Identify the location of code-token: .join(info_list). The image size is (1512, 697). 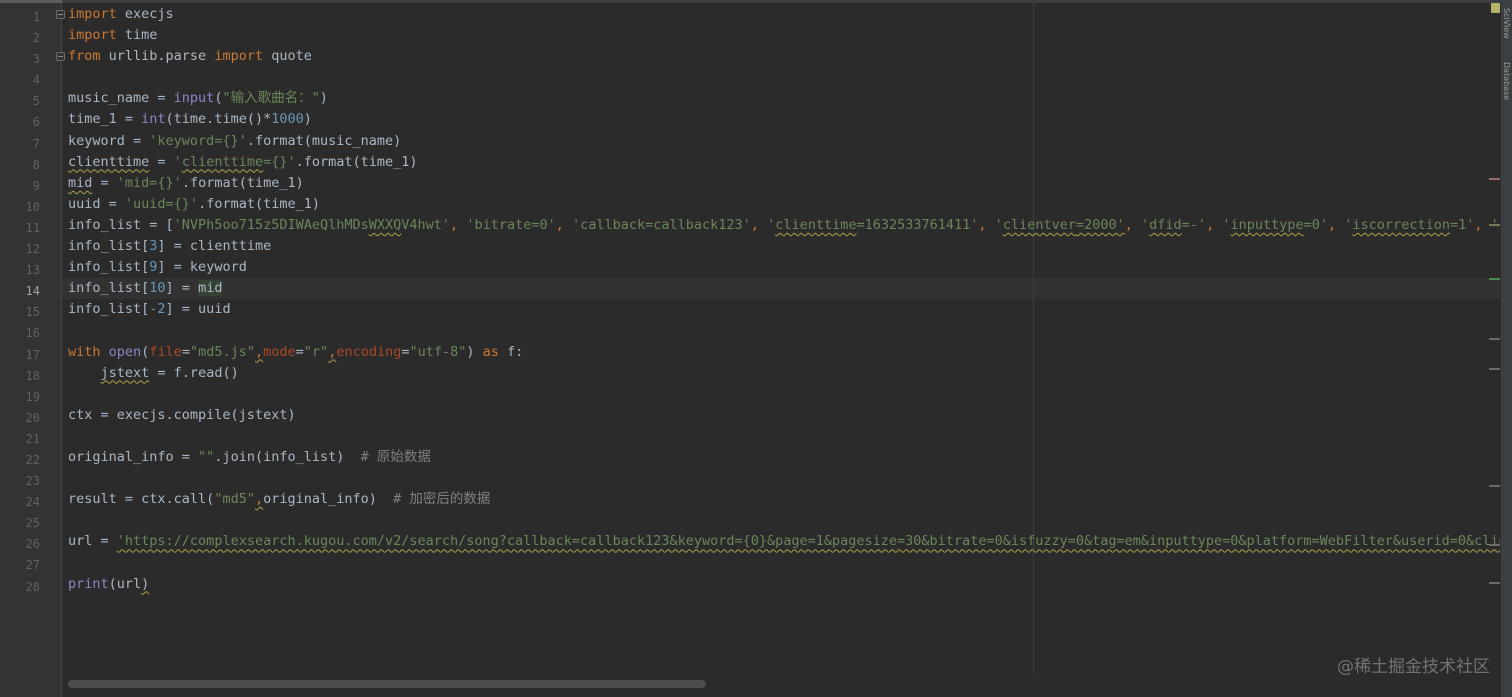
(287, 456).